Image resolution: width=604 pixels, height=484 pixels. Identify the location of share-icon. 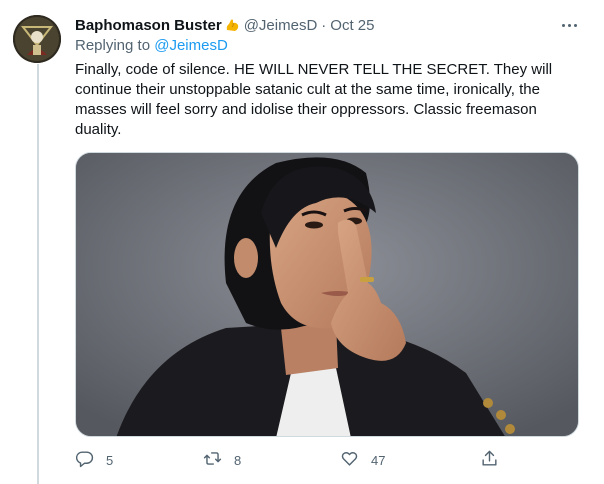
(489, 460).